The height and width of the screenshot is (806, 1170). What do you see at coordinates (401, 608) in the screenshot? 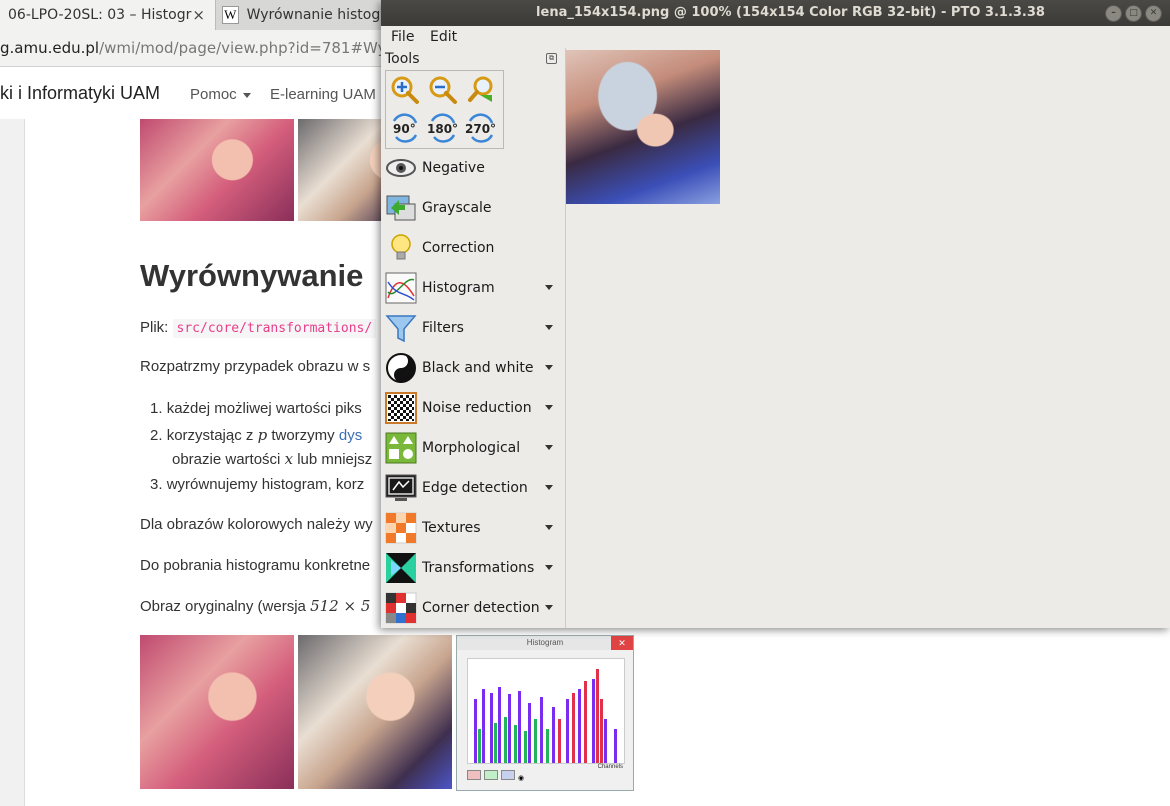
I see `corner-icon` at bounding box center [401, 608].